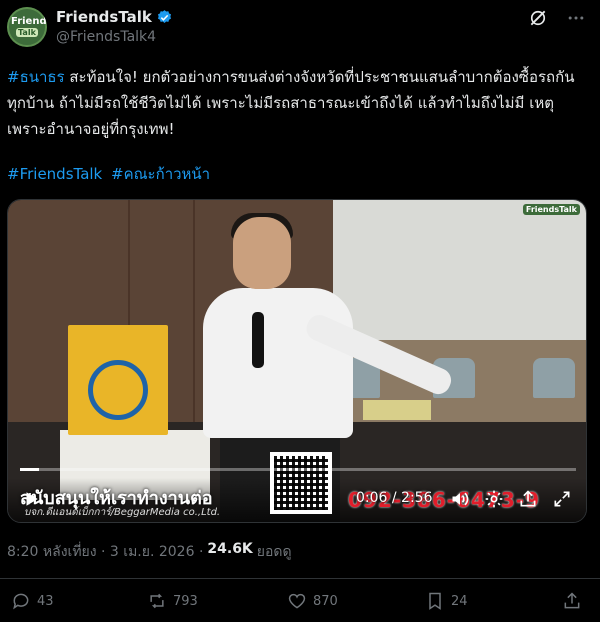 The height and width of the screenshot is (622, 600). Describe the element at coordinates (29, 21) in the screenshot. I see `avatar-text-line1: Friends` at that location.